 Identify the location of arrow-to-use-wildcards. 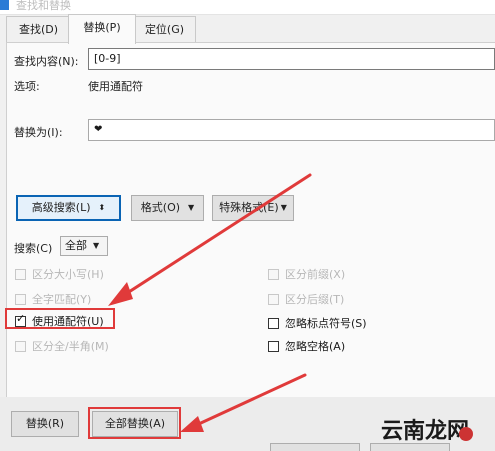
(214, 237).